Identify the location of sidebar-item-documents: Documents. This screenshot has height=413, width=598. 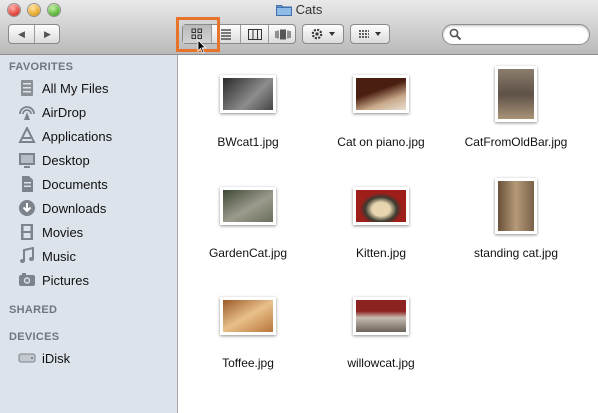
(62, 184).